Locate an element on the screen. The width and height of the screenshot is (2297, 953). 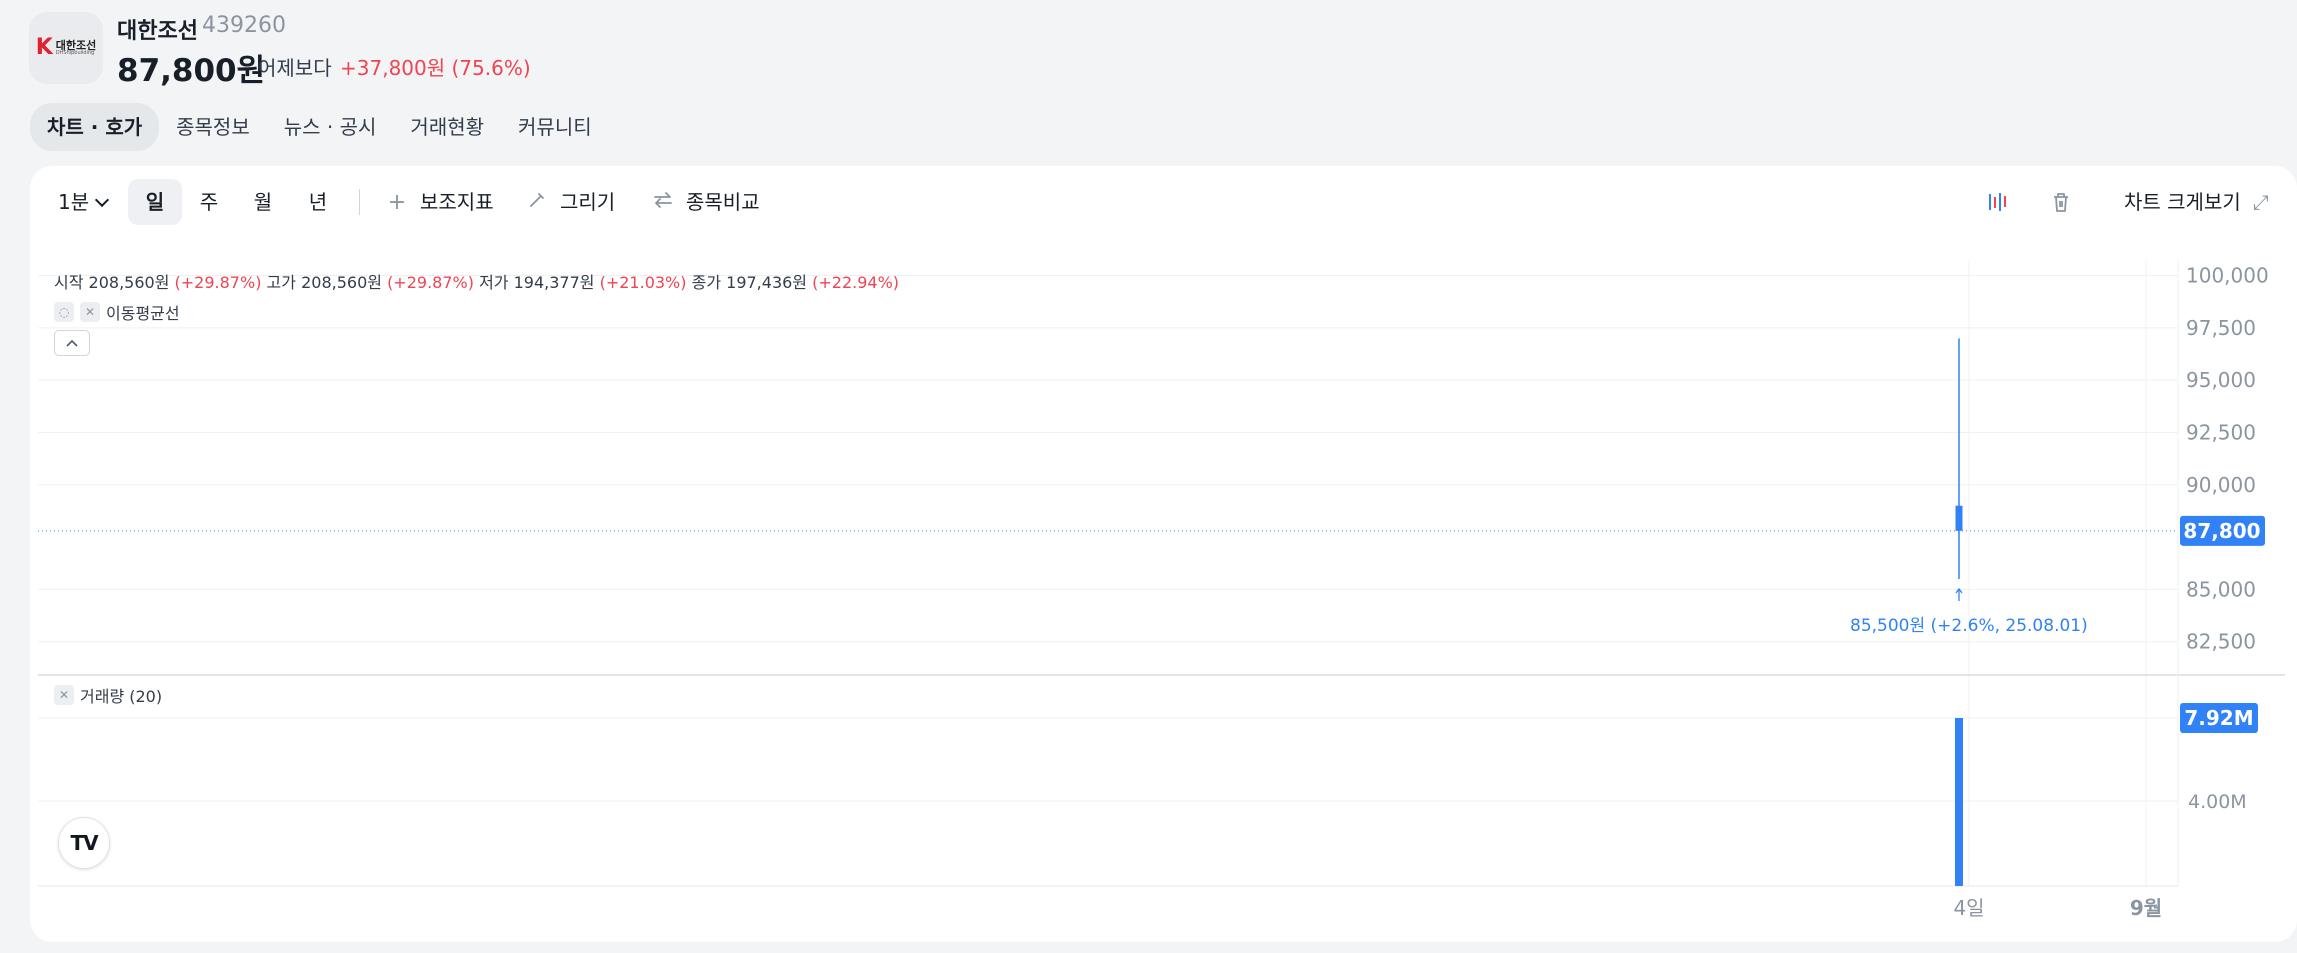
price-axis-label: 95,000 is located at coordinates (2221, 380).